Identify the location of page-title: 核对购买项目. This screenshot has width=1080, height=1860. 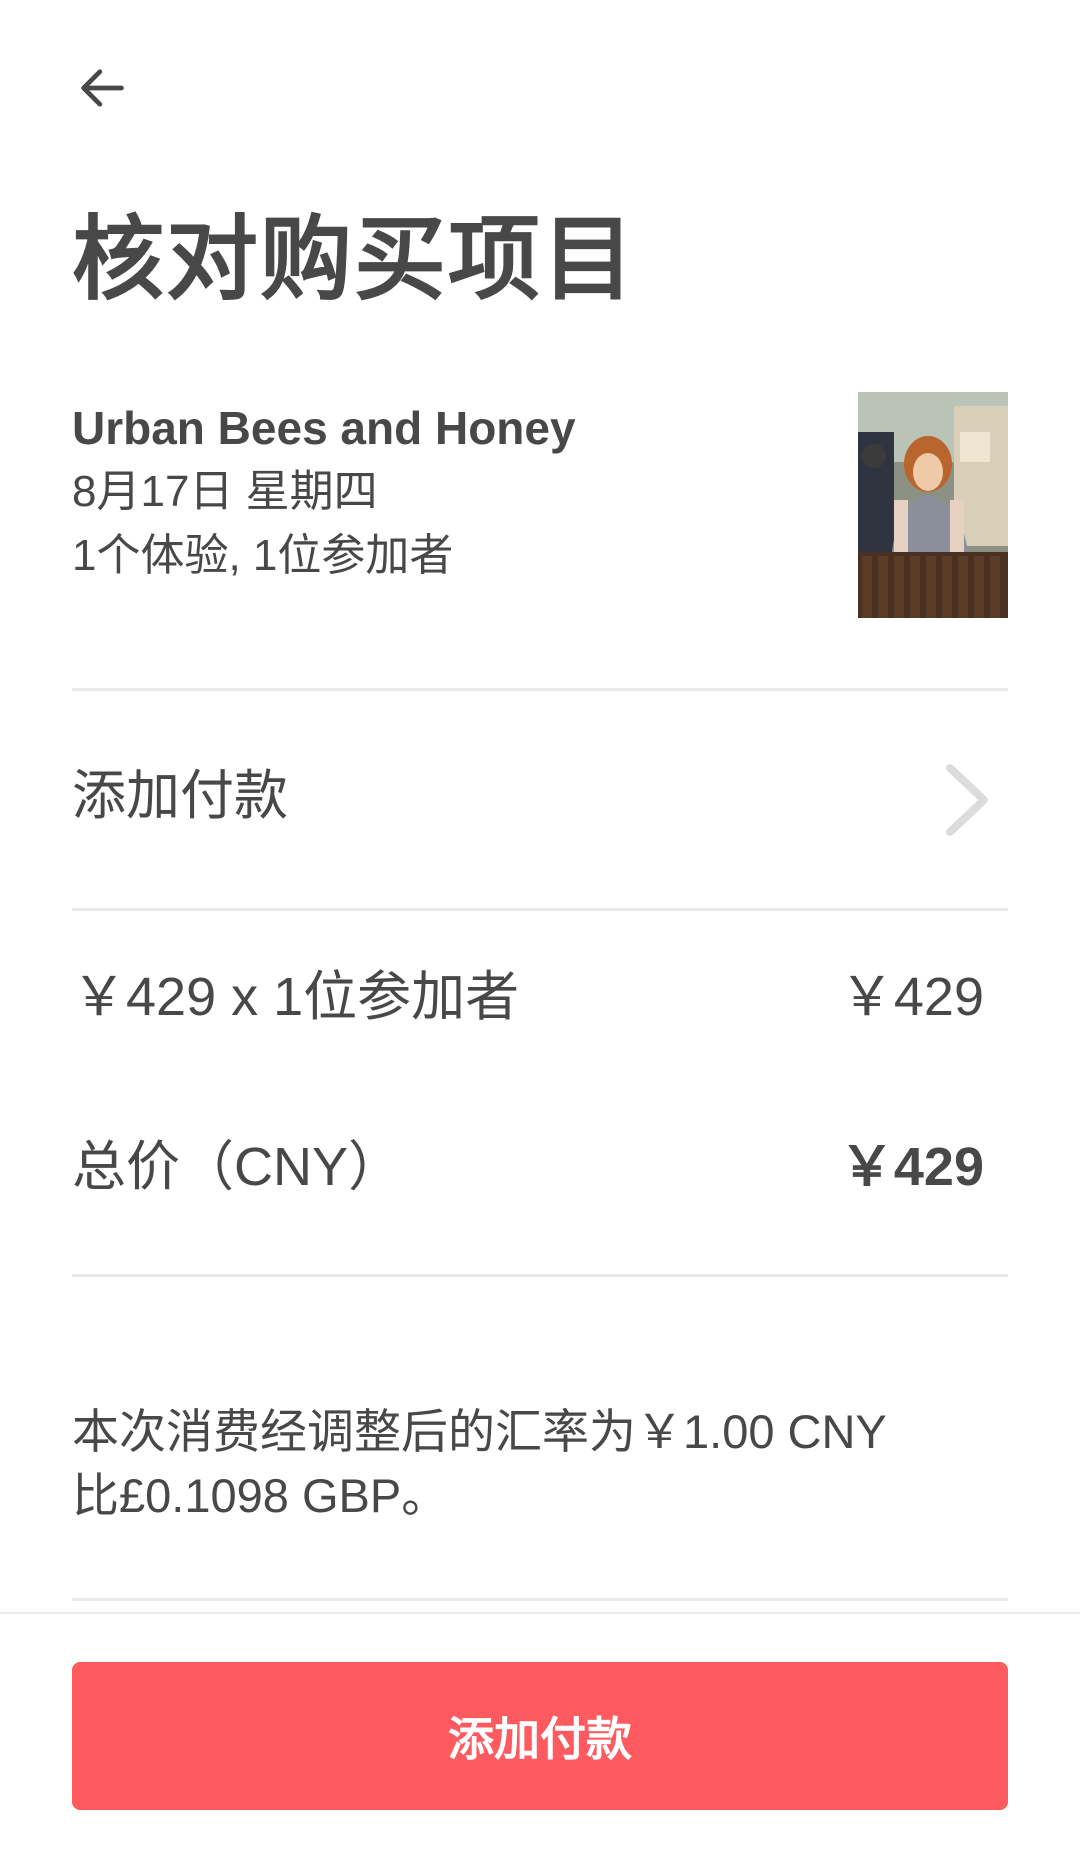
(354, 260).